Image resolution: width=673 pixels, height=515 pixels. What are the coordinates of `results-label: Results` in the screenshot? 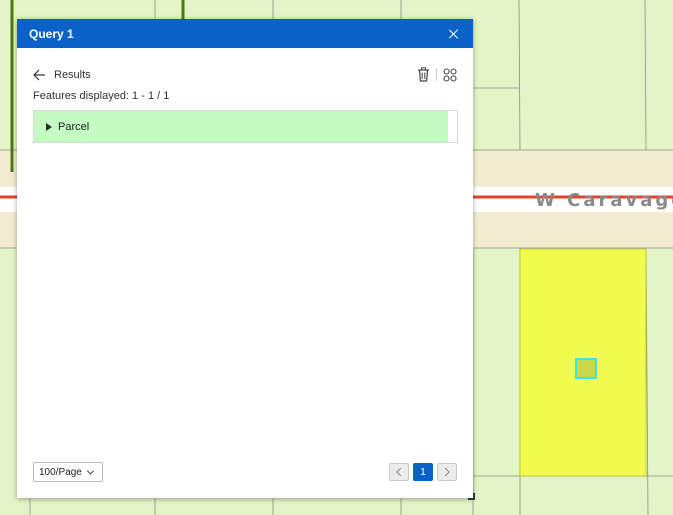 It's located at (72, 75).